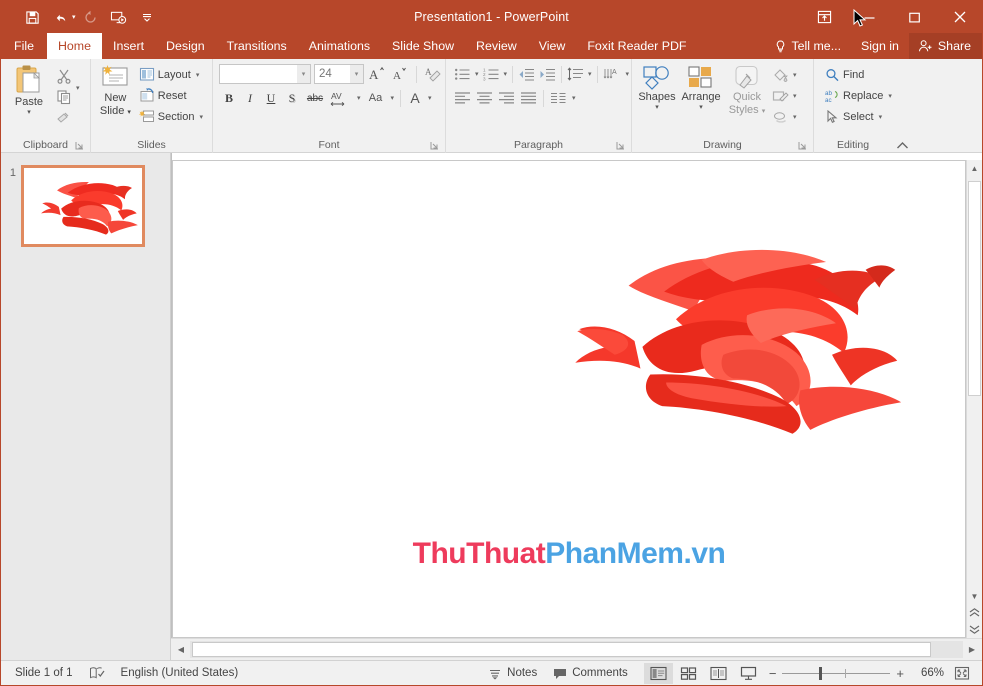 The image size is (983, 686). Describe the element at coordinates (181, 649) in the screenshot. I see `scroll-left-button: ◀` at that location.